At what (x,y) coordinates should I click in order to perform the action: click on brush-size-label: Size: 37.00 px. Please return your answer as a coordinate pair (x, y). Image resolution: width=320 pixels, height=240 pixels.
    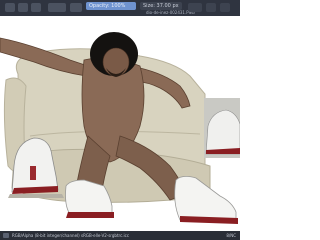
    Looking at the image, I should click on (161, 6).